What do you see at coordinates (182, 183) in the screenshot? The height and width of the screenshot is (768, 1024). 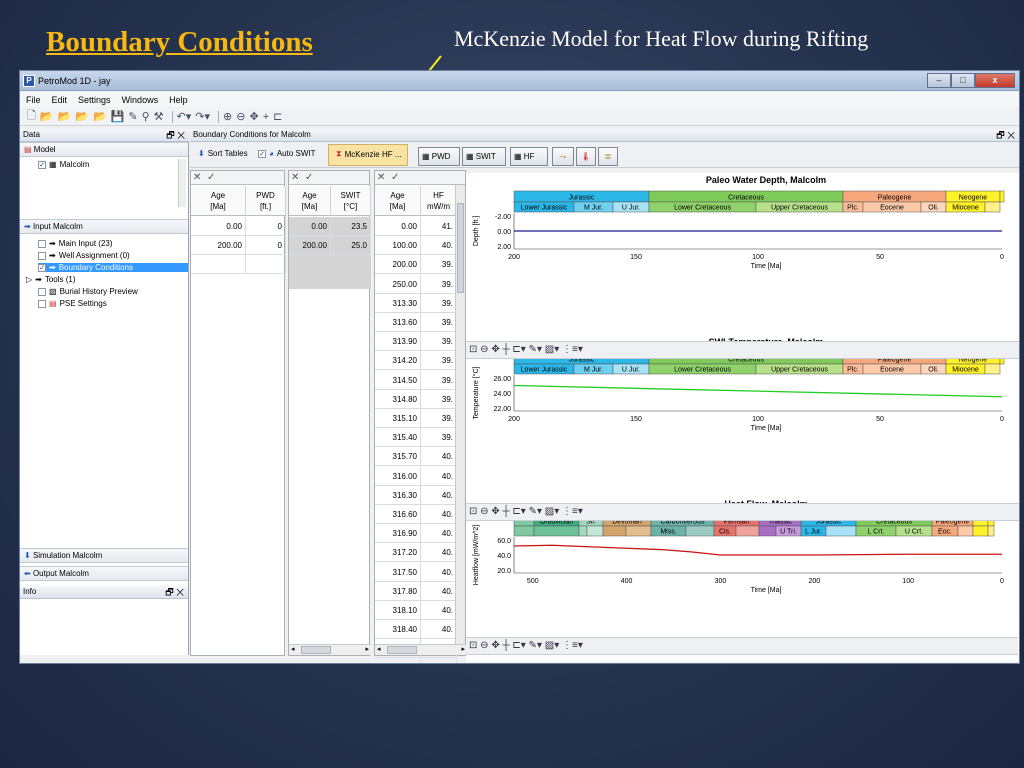 I see `tree-scrollbar` at bounding box center [182, 183].